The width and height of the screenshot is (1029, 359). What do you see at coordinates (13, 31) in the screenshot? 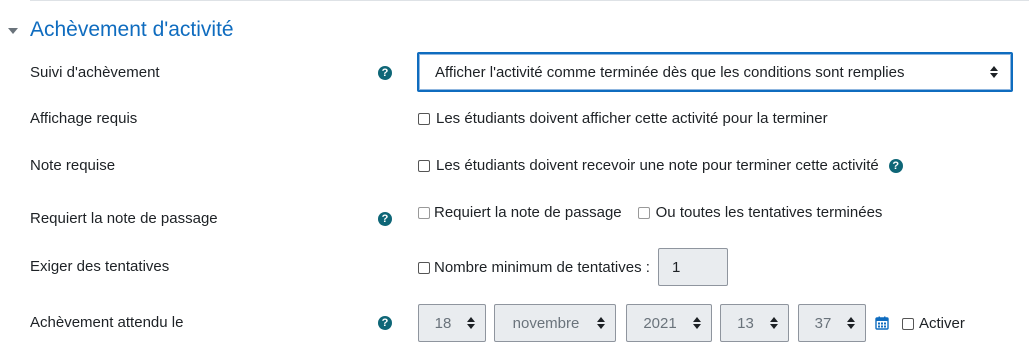
I see `caret-down-icon` at bounding box center [13, 31].